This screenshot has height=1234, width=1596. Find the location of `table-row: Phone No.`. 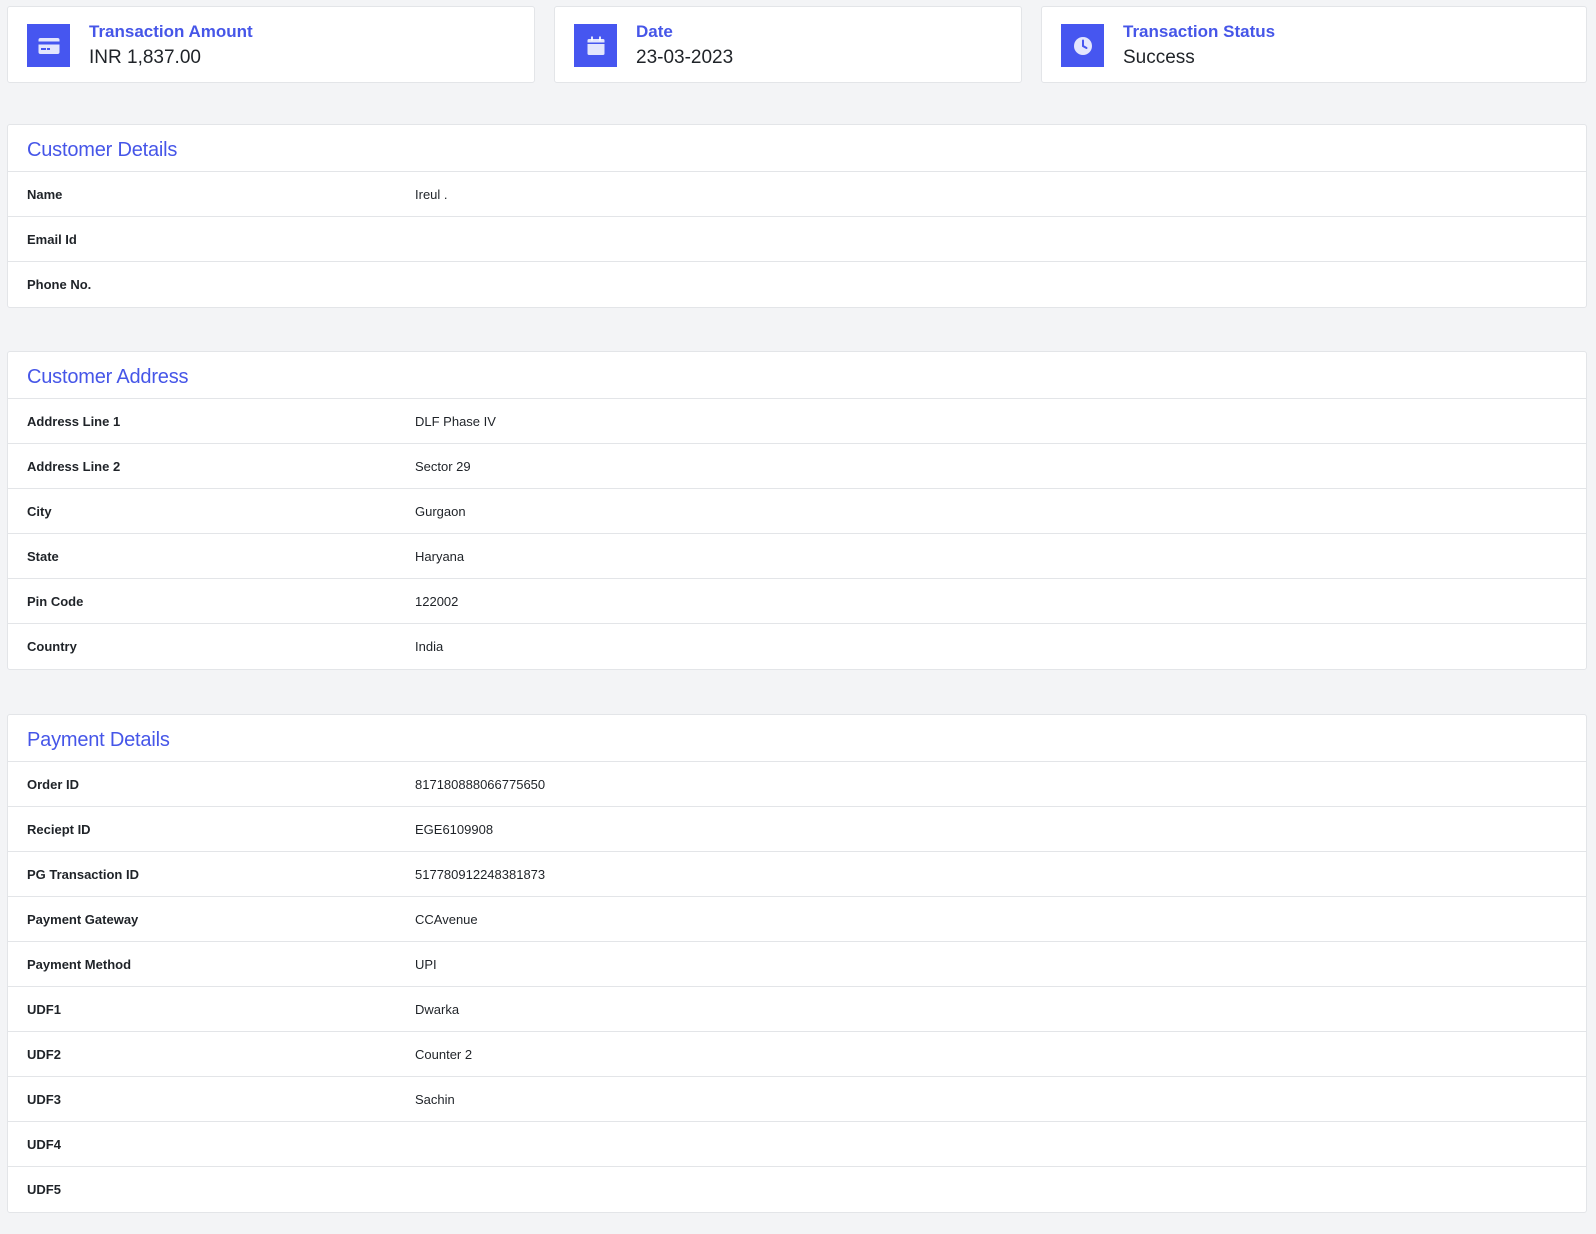

table-row: Phone No. is located at coordinates (797, 284).